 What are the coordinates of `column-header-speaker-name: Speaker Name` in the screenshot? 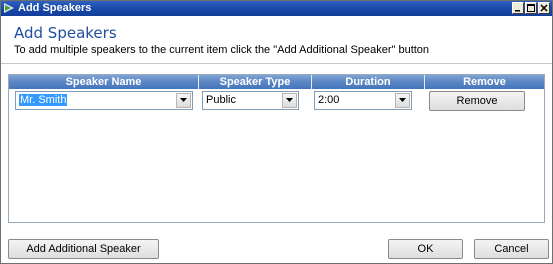 It's located at (104, 82).